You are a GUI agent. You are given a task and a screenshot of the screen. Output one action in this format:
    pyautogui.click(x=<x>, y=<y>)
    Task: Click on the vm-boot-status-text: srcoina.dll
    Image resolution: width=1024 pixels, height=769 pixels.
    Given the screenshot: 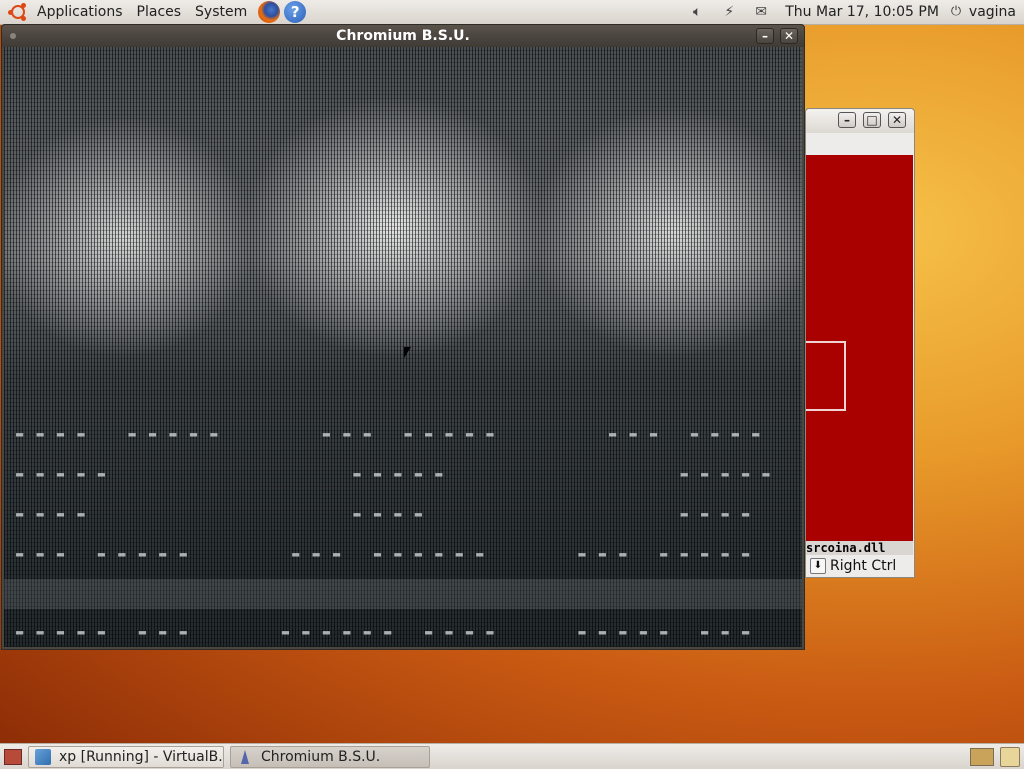 What is the action you would take?
    pyautogui.click(x=859, y=548)
    